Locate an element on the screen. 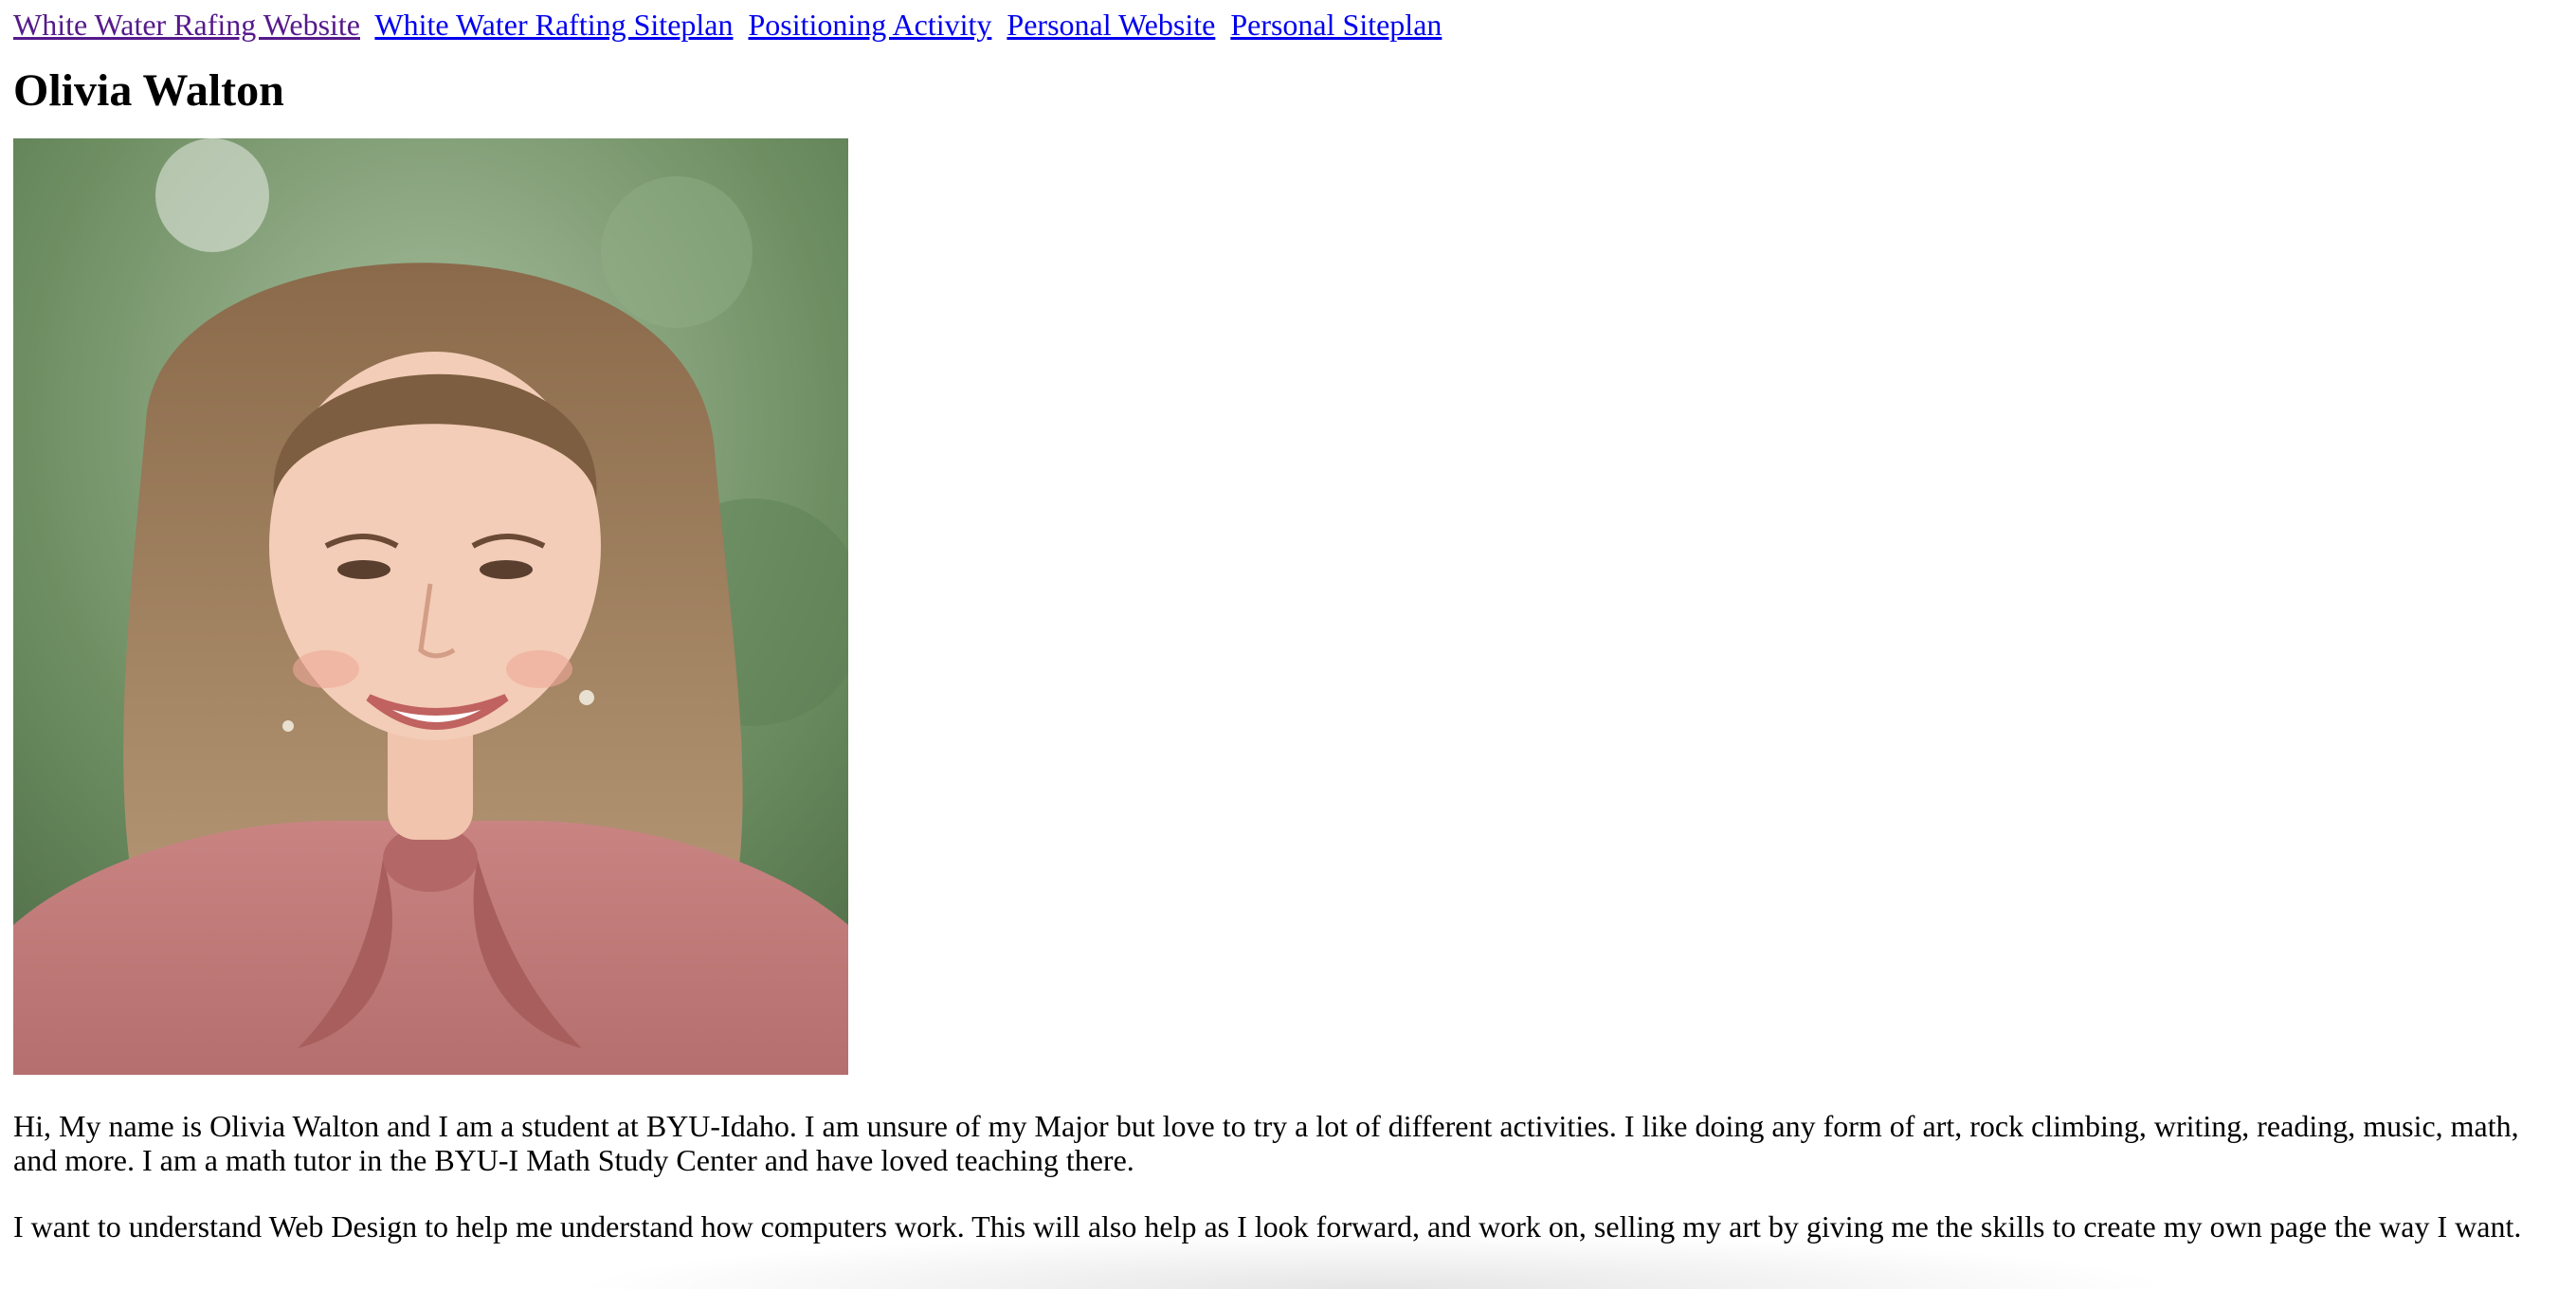 The height and width of the screenshot is (1289, 2576). nav-link-rafting-website: White Water Rafing Website is located at coordinates (186, 25).